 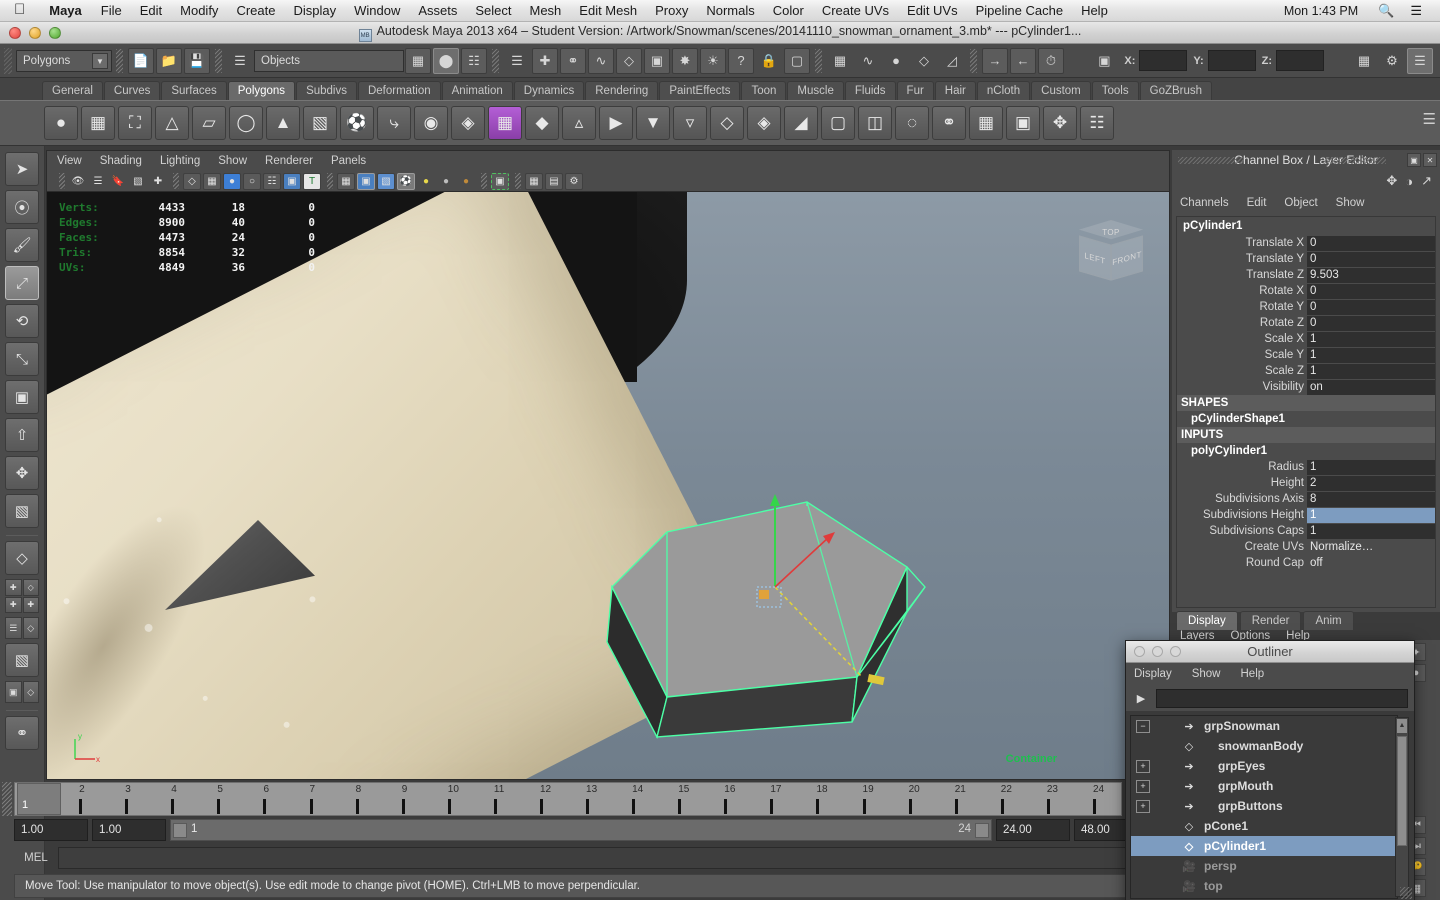 What do you see at coordinates (545, 60) in the screenshot?
I see `handles-mask-icon: ✚` at bounding box center [545, 60].